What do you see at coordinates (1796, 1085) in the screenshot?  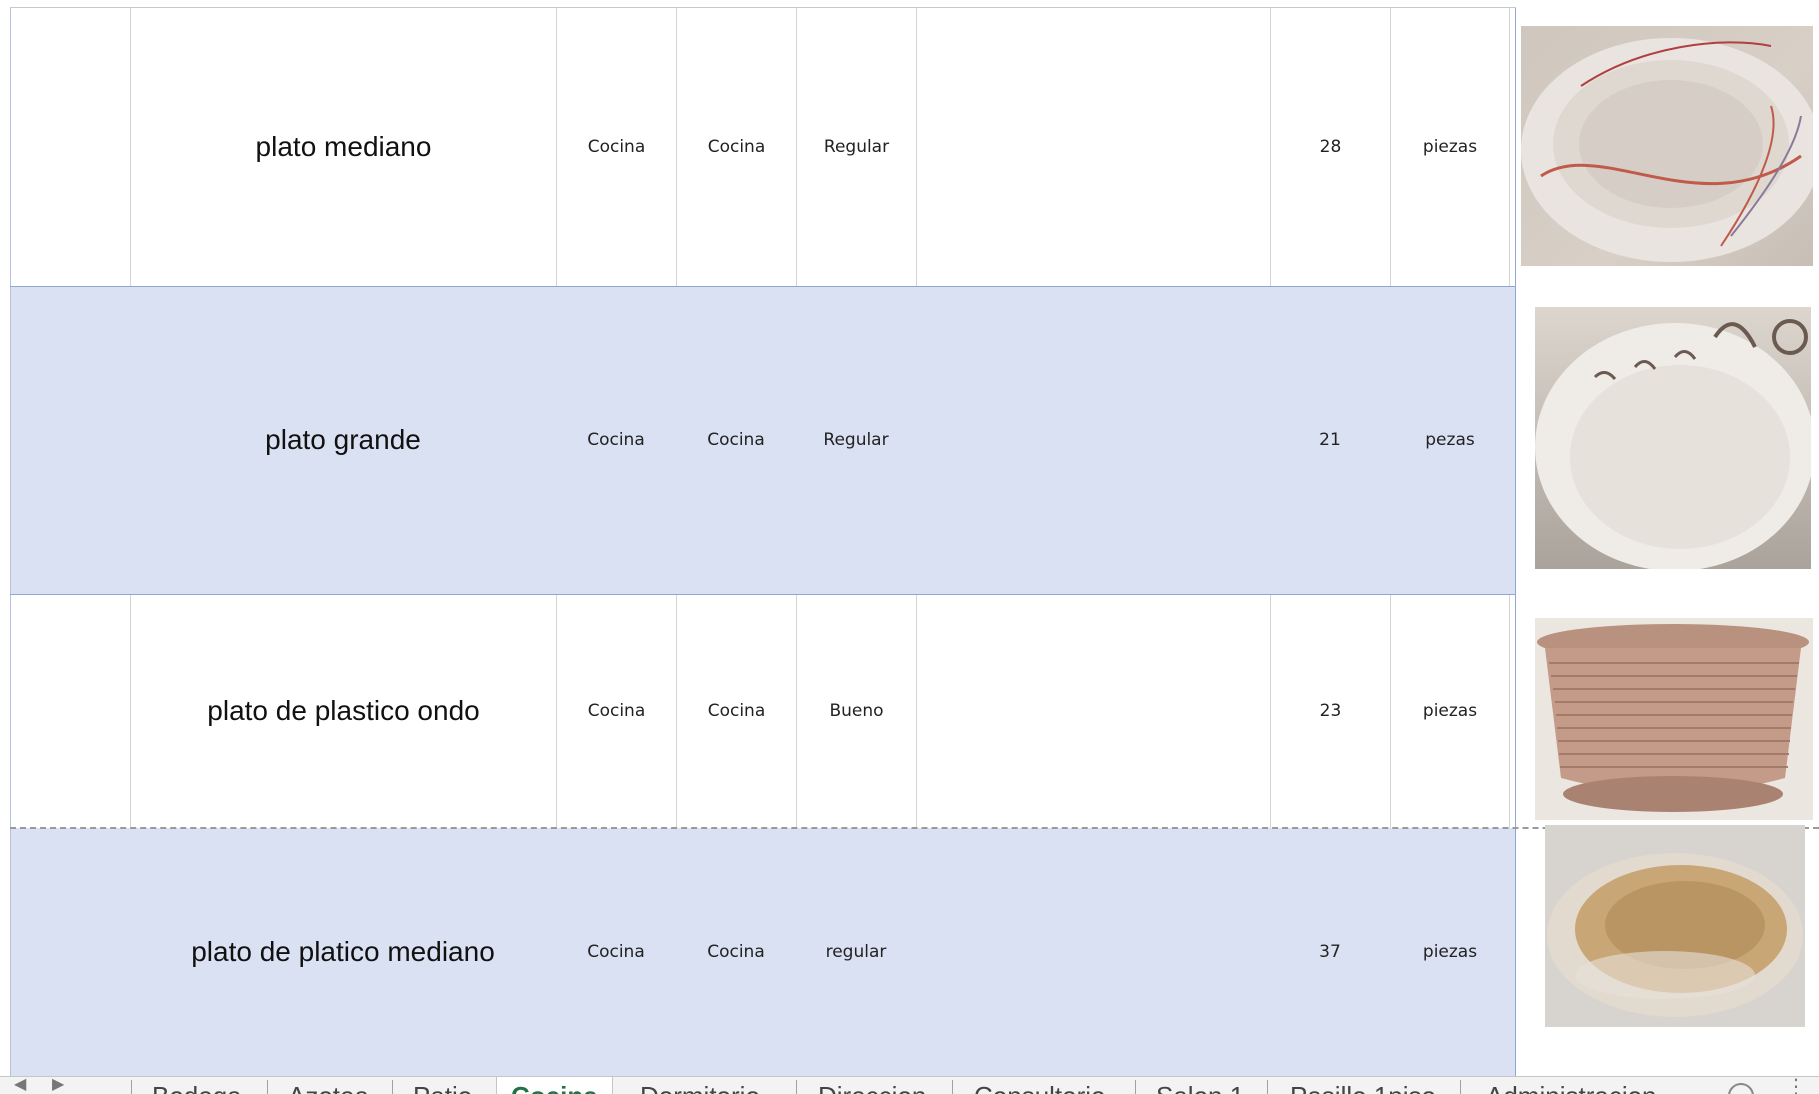 I see `more-vertical-icon: ⋮` at bounding box center [1796, 1085].